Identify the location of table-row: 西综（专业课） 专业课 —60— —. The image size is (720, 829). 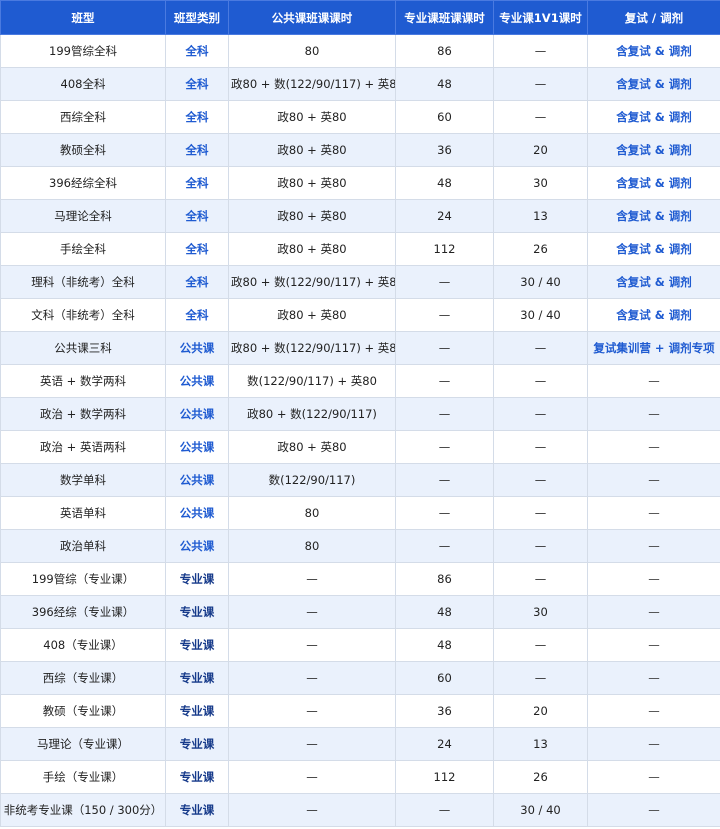
(360, 678).